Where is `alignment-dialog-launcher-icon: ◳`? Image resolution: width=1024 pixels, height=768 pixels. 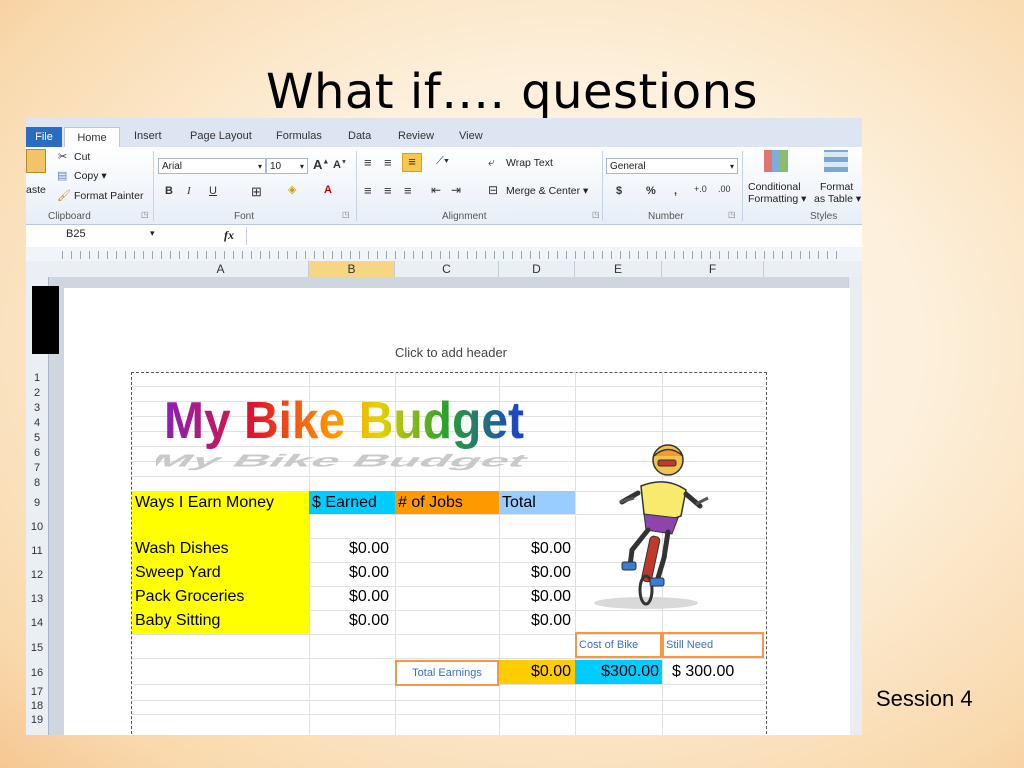 alignment-dialog-launcher-icon: ◳ is located at coordinates (596, 214).